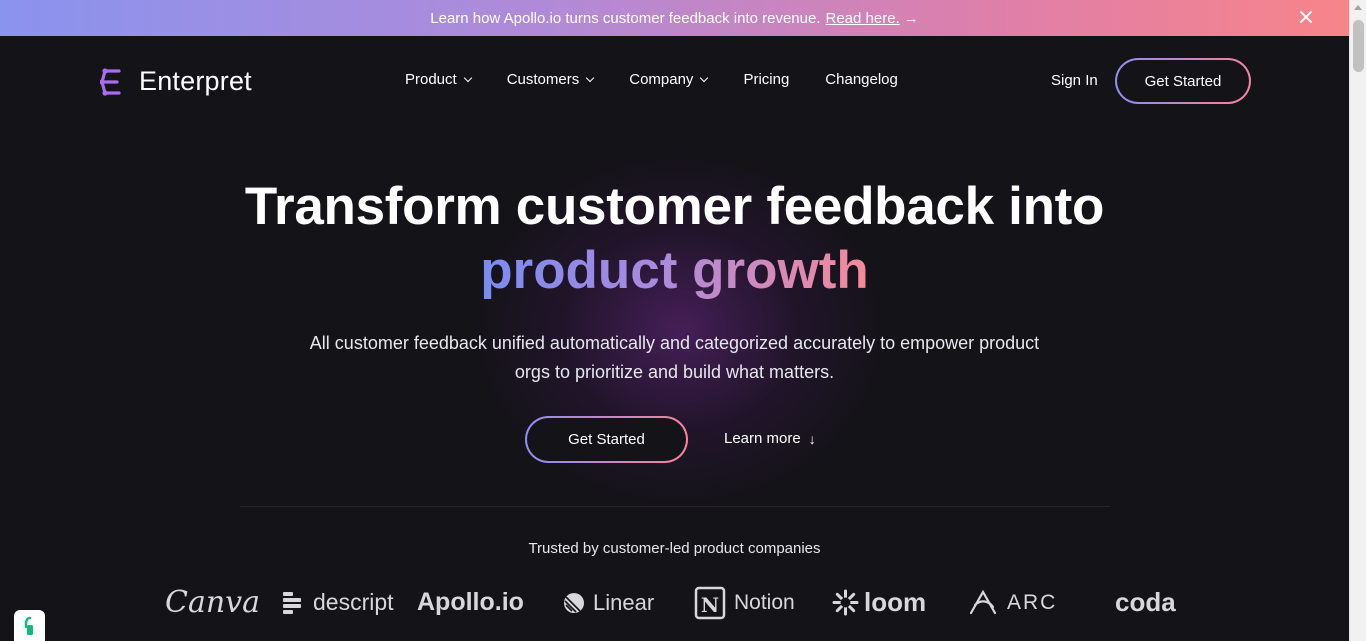  I want to click on nav-item-label: Product, so click(431, 79).